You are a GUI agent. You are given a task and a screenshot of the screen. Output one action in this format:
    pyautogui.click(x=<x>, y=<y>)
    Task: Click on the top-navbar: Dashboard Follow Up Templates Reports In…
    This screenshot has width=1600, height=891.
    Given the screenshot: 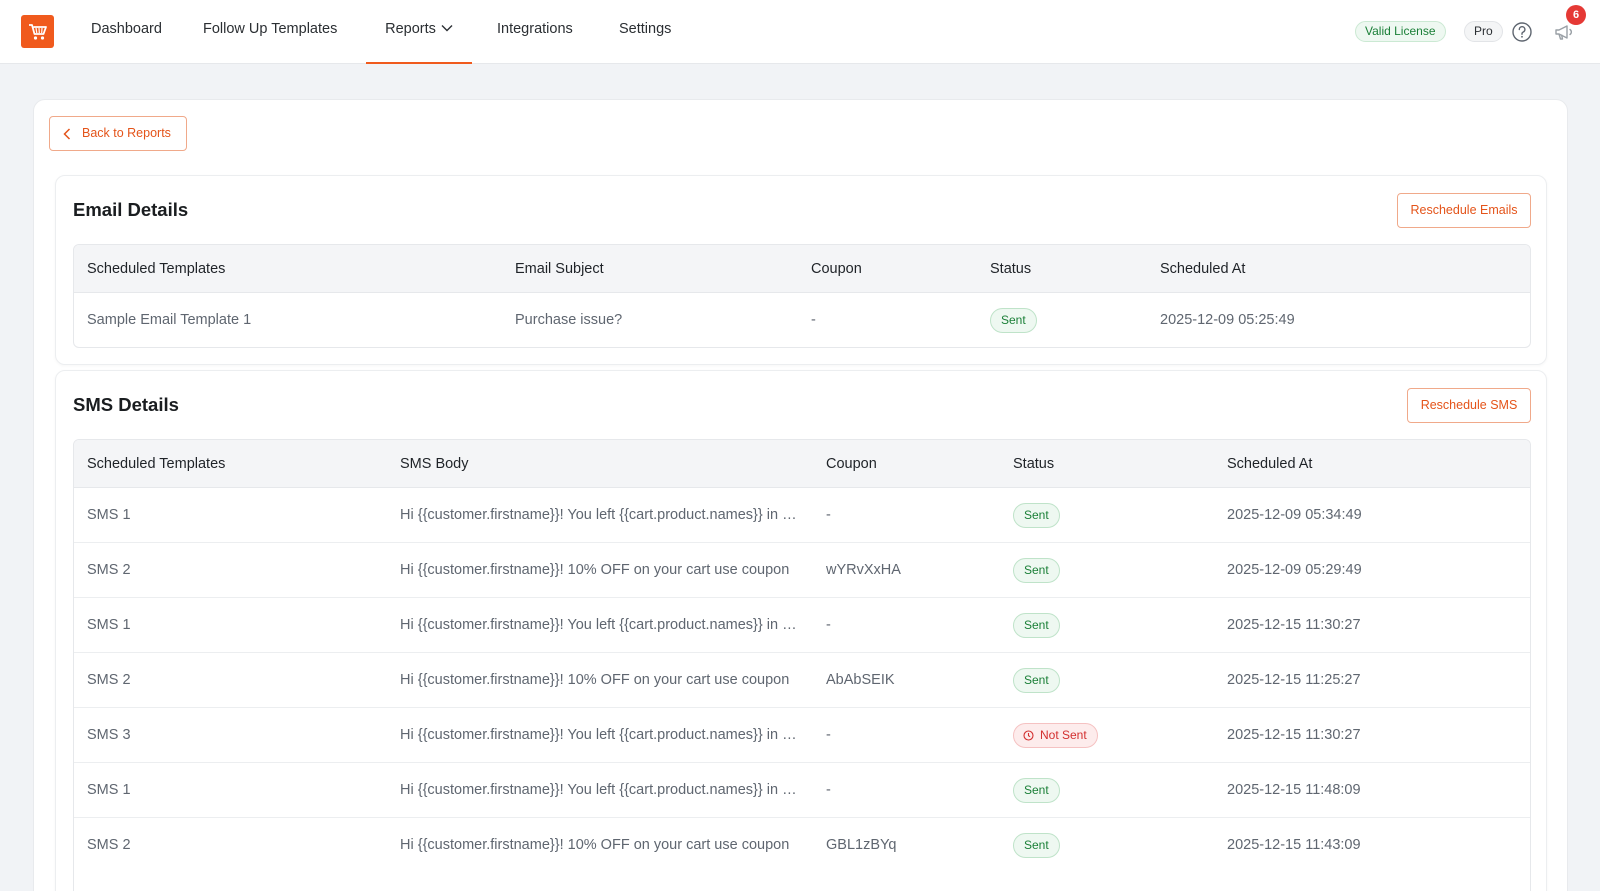 What is the action you would take?
    pyautogui.click(x=800, y=32)
    